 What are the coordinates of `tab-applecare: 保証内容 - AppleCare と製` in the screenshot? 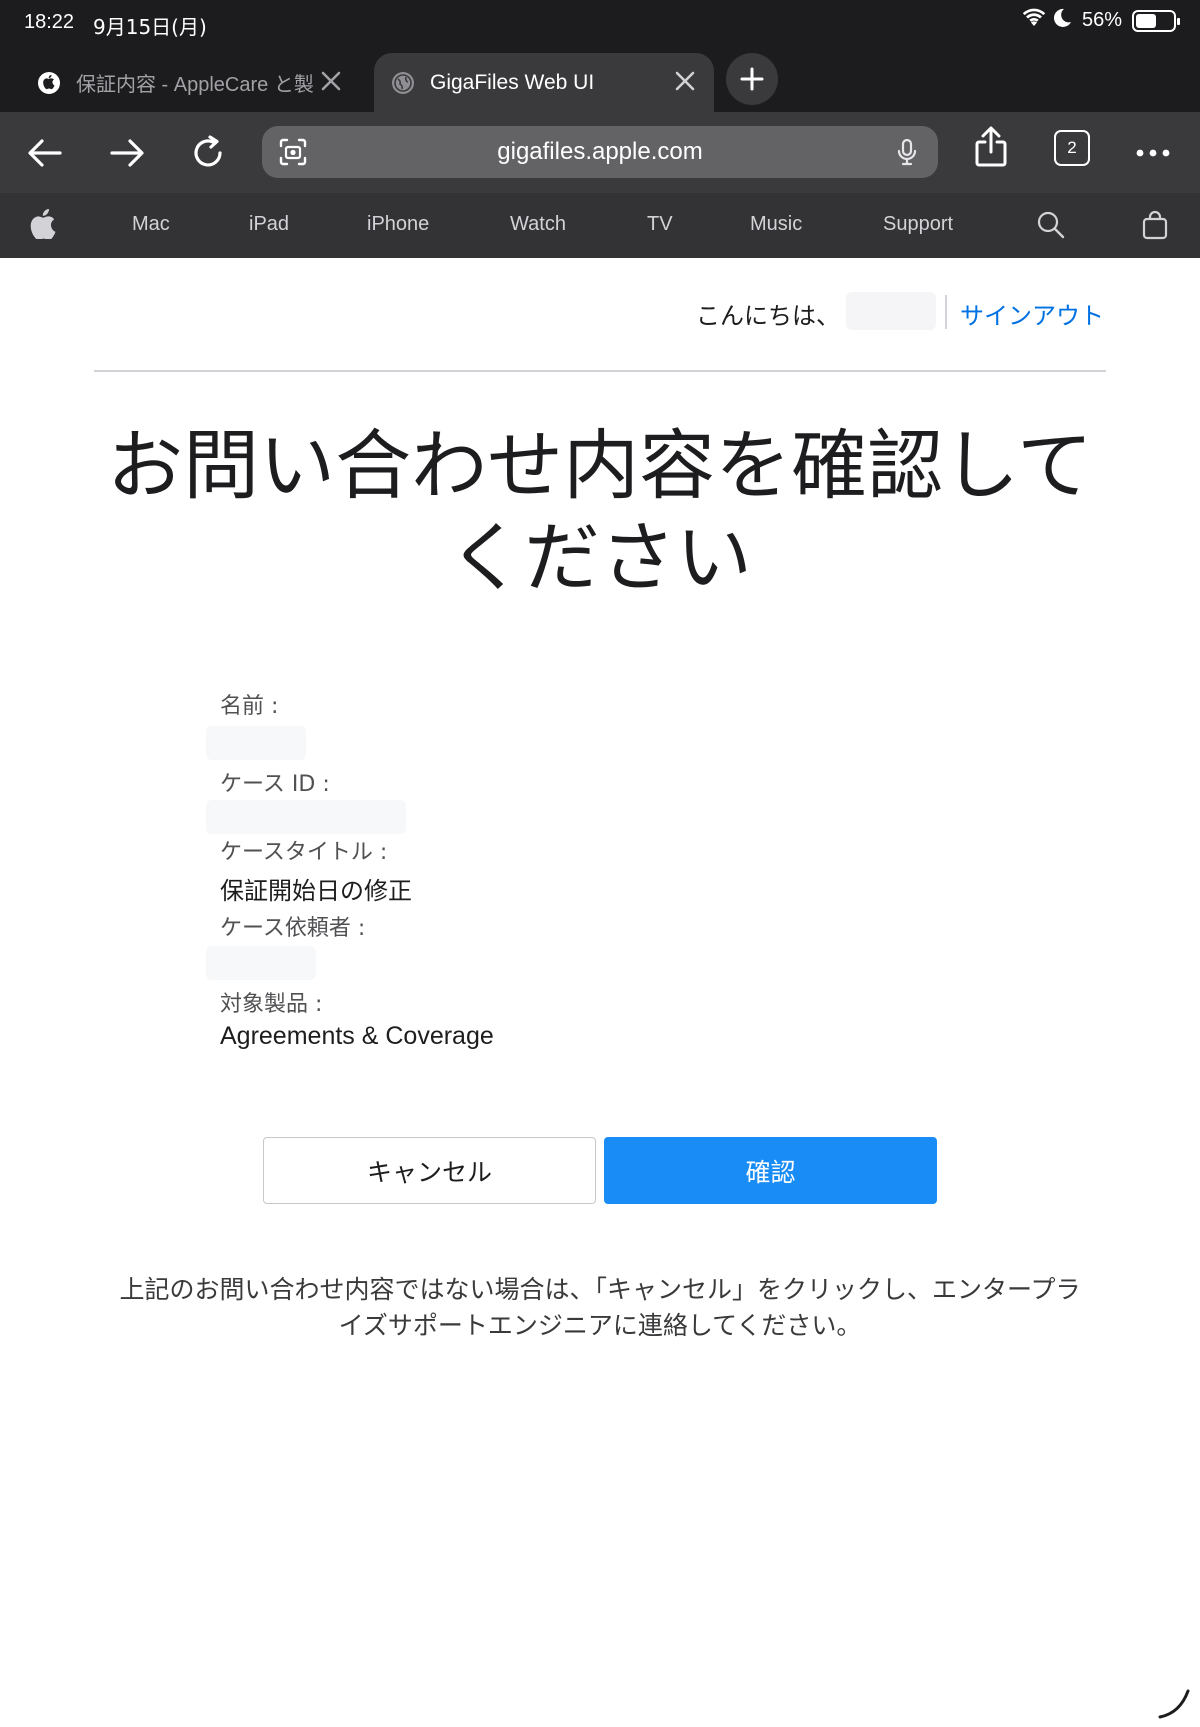 It's located at (191, 82).